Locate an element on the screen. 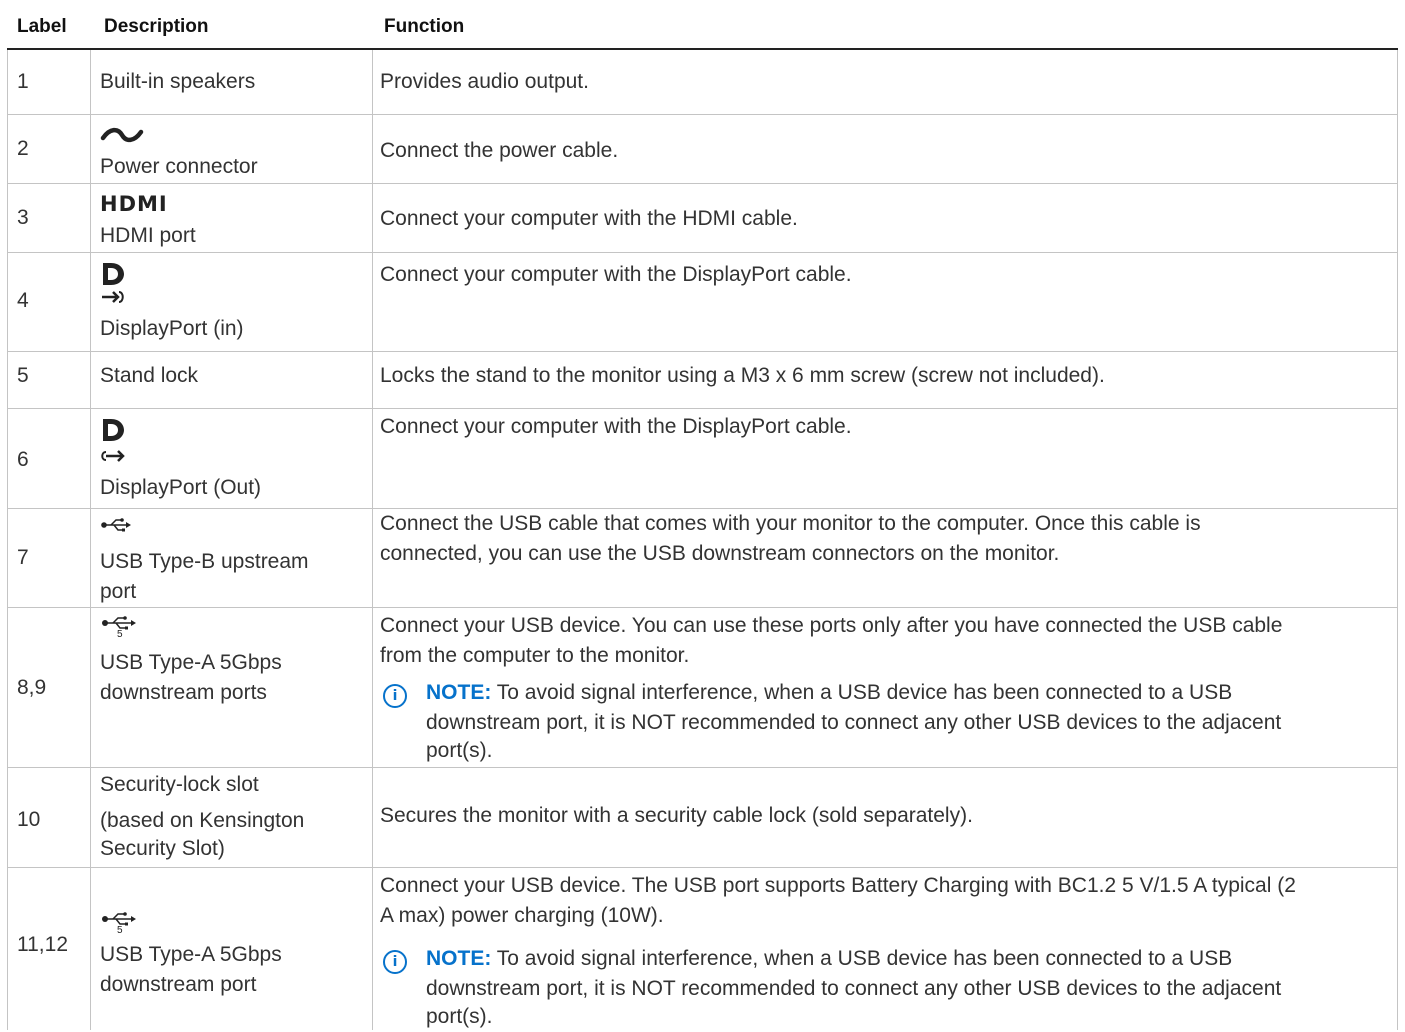  row-description: Built-in speakers is located at coordinates (178, 81).